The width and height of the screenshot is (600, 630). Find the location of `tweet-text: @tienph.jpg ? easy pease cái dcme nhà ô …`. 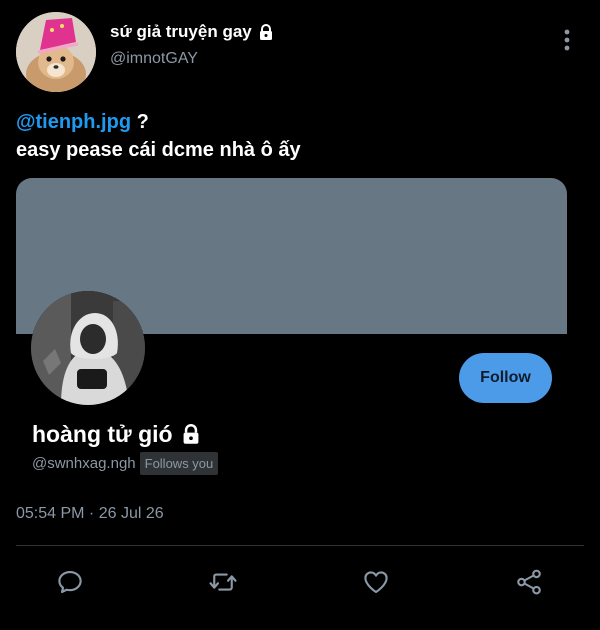

tweet-text: @tienph.jpg ? easy pease cái dcme nhà ô … is located at coordinates (296, 136).